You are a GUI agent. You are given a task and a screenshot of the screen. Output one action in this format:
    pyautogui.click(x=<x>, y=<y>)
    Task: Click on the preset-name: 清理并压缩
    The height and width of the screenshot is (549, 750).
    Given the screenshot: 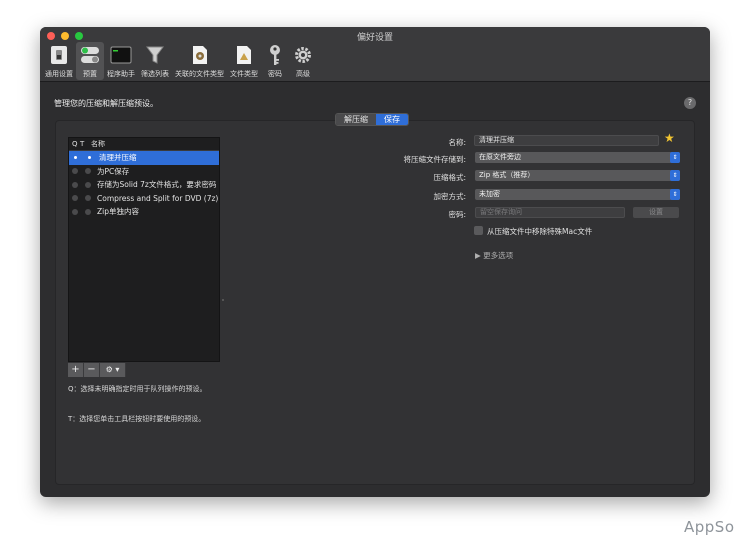 What is the action you would take?
    pyautogui.click(x=118, y=158)
    